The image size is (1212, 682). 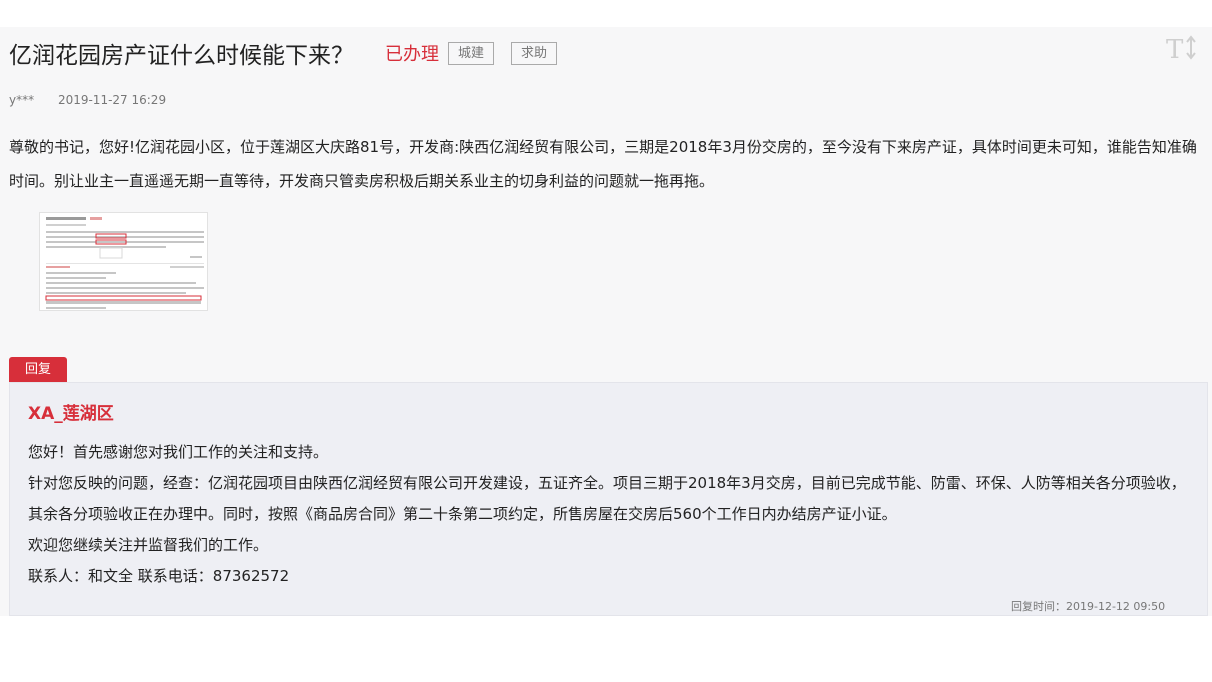 What do you see at coordinates (159, 576) in the screenshot?
I see `reply-line: 联系人：和文全 联系电话：87362572` at bounding box center [159, 576].